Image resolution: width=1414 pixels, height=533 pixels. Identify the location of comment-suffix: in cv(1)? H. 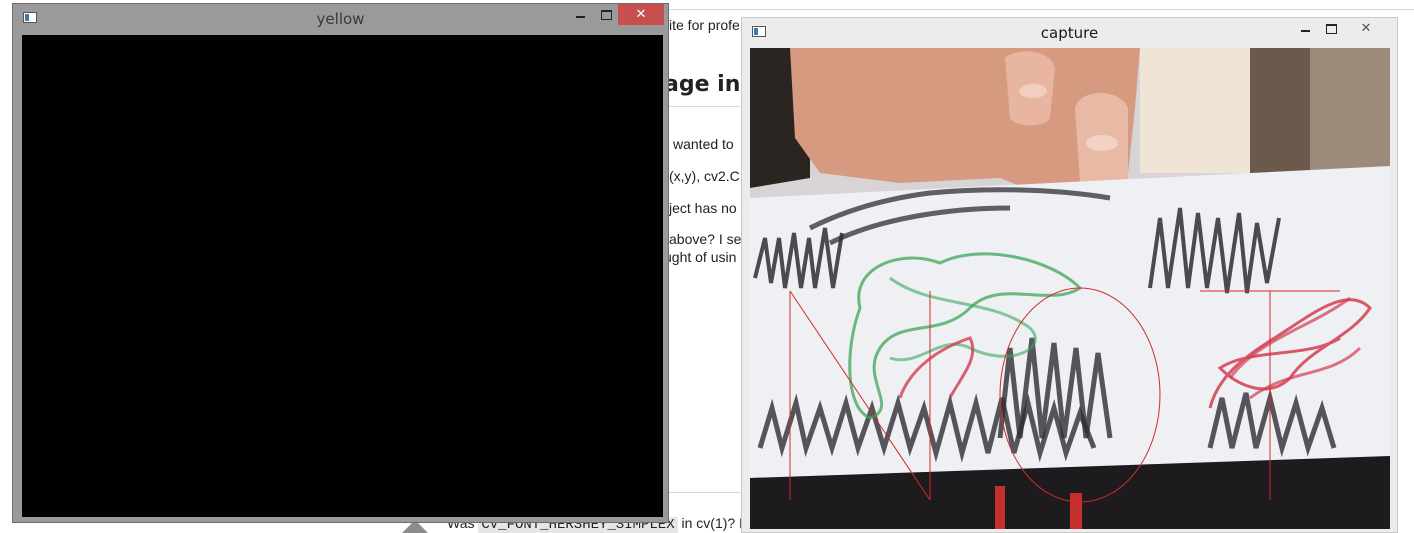
(713, 523).